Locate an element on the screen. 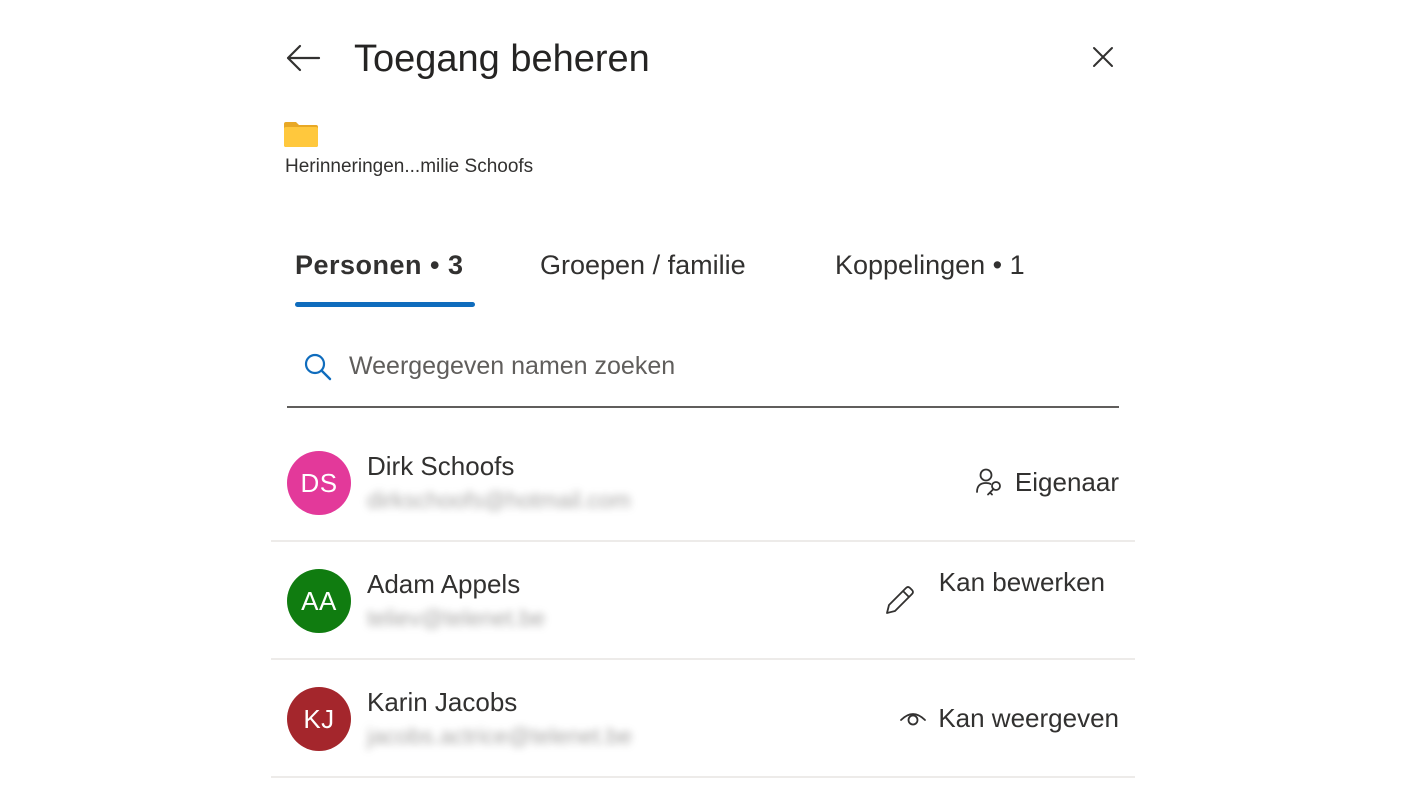 The height and width of the screenshot is (792, 1408). back-button is located at coordinates (303, 58).